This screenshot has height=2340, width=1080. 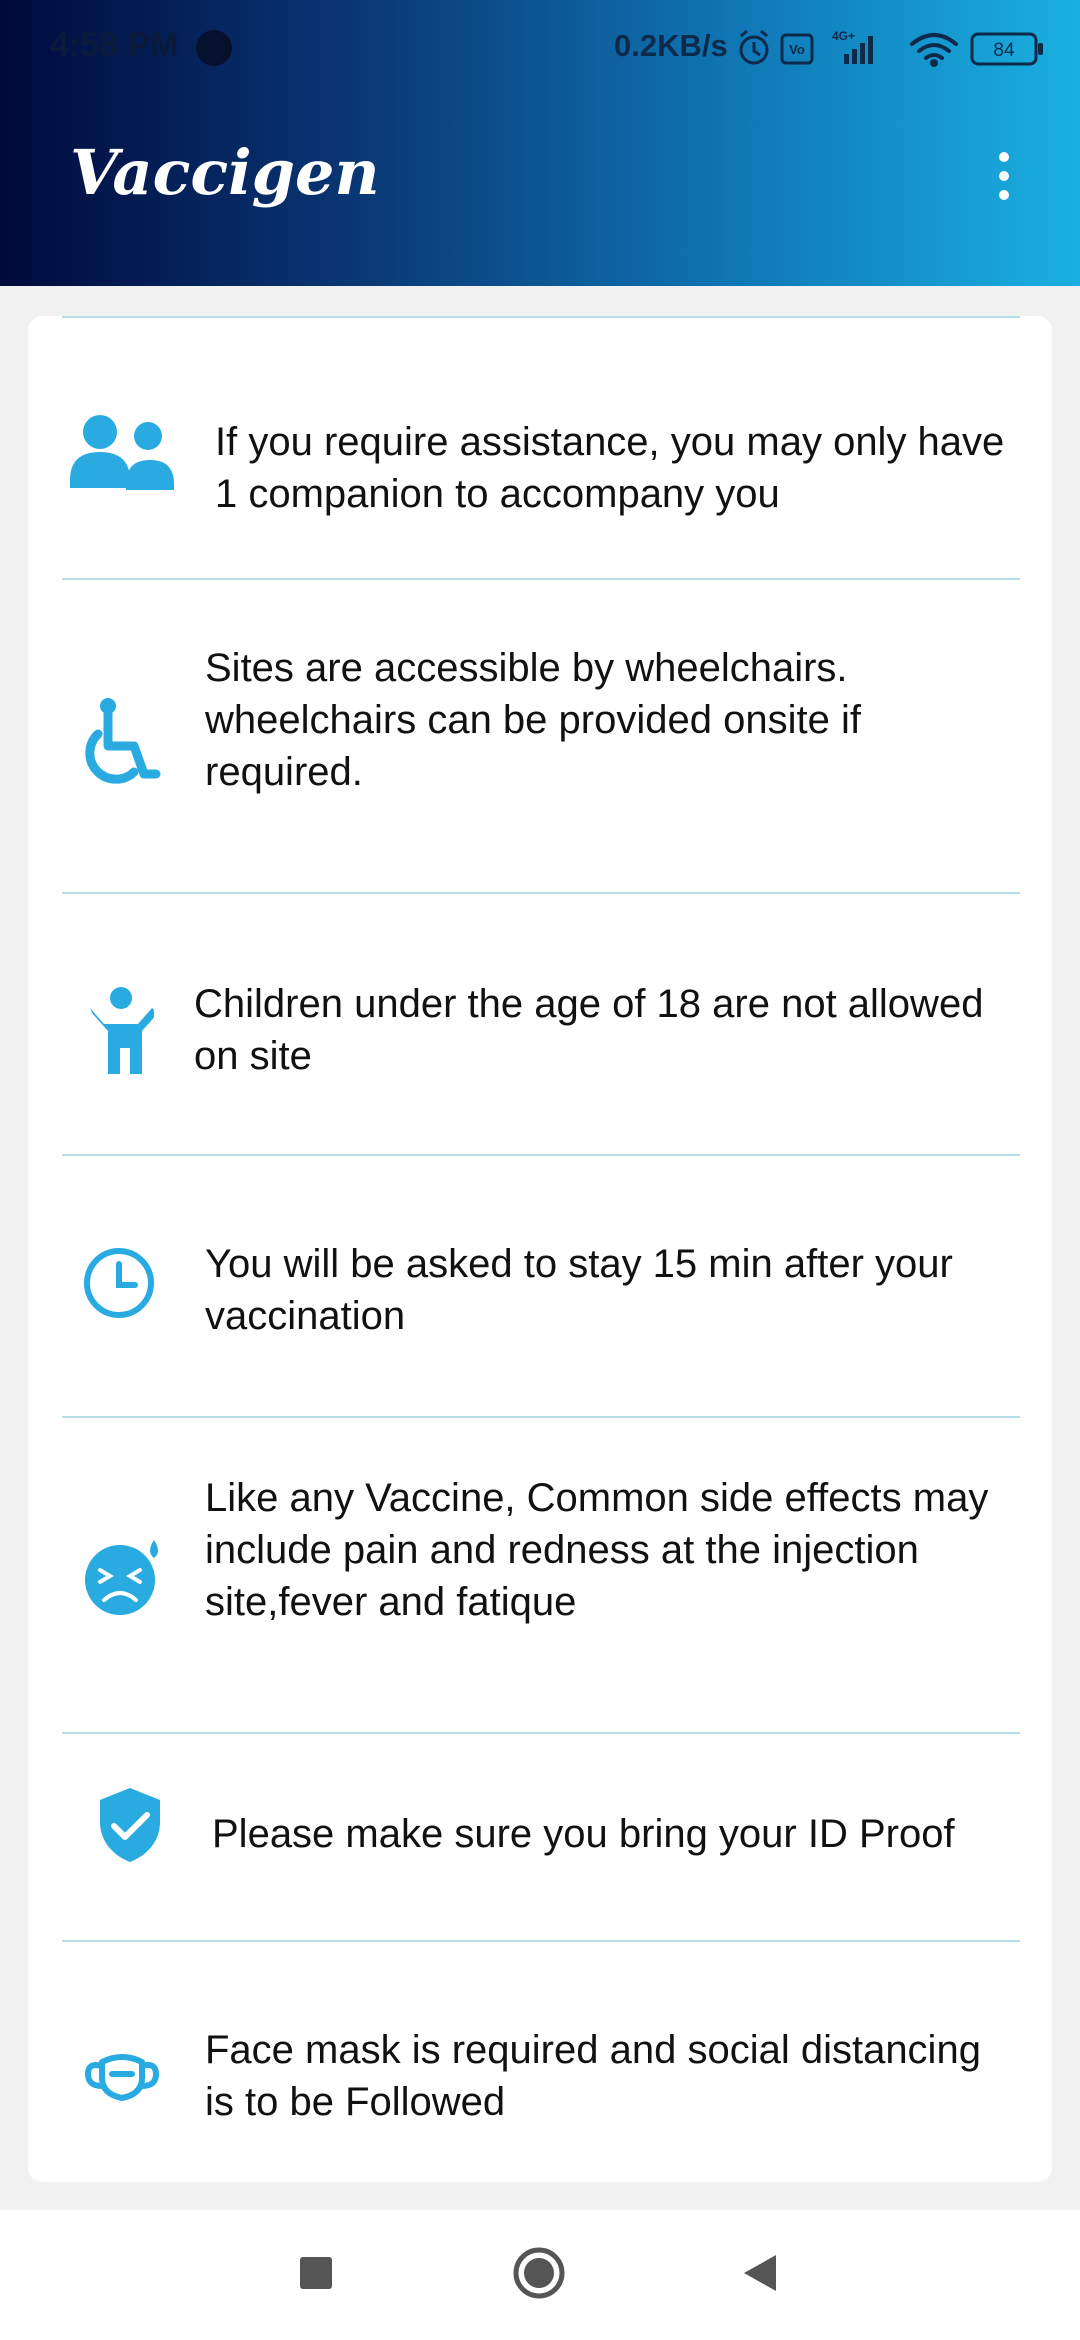 What do you see at coordinates (754, 47) in the screenshot?
I see `alarm-icon` at bounding box center [754, 47].